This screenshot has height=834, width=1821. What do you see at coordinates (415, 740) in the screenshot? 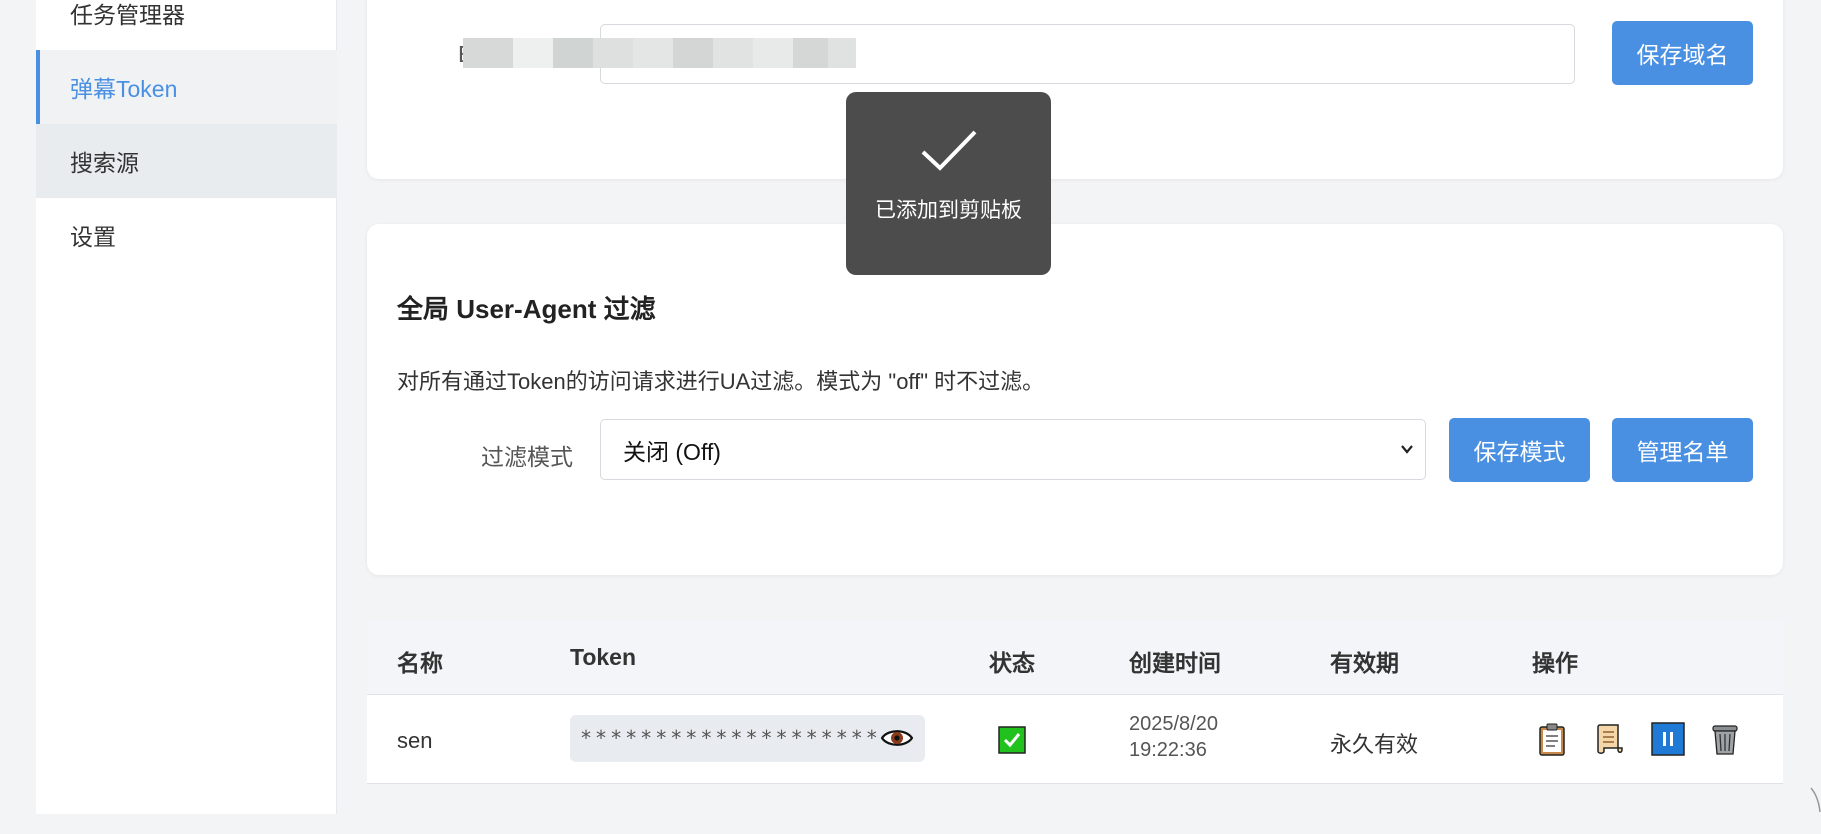
I see `token-name: sen` at bounding box center [415, 740].